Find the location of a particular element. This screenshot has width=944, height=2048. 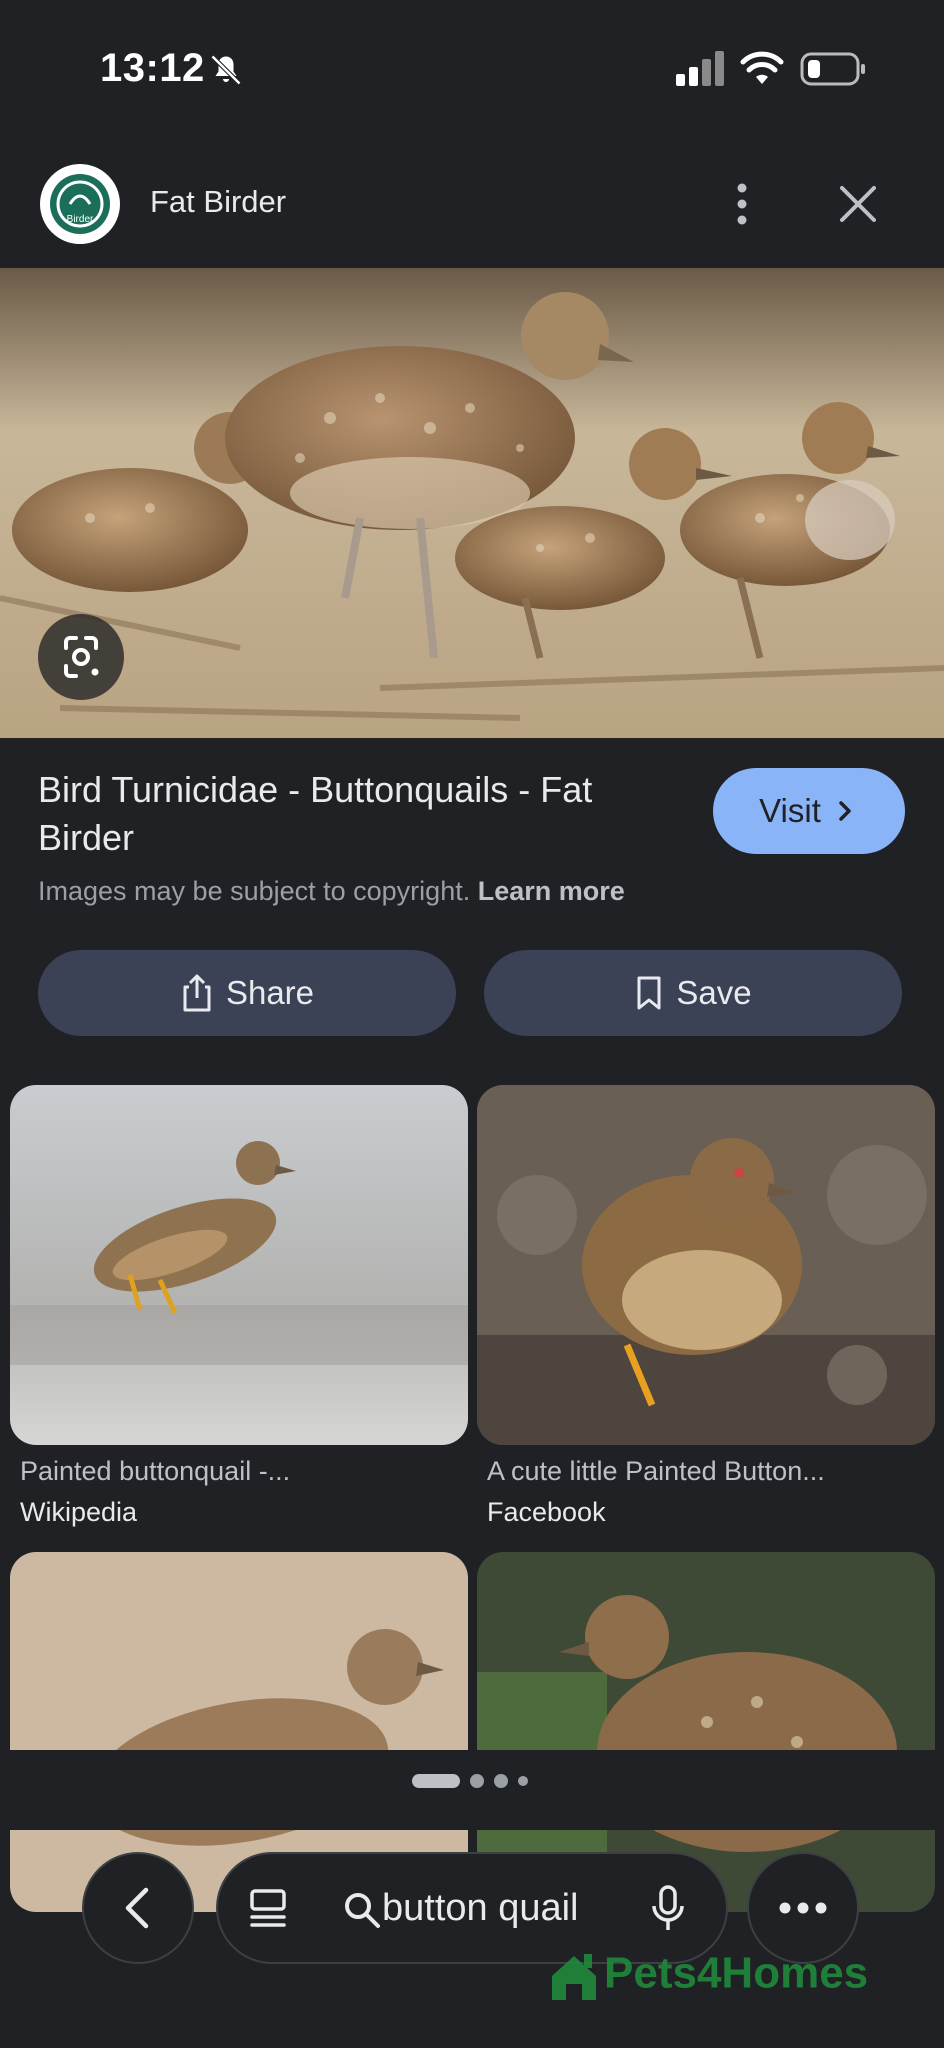

more-options-icon is located at coordinates (742, 204).